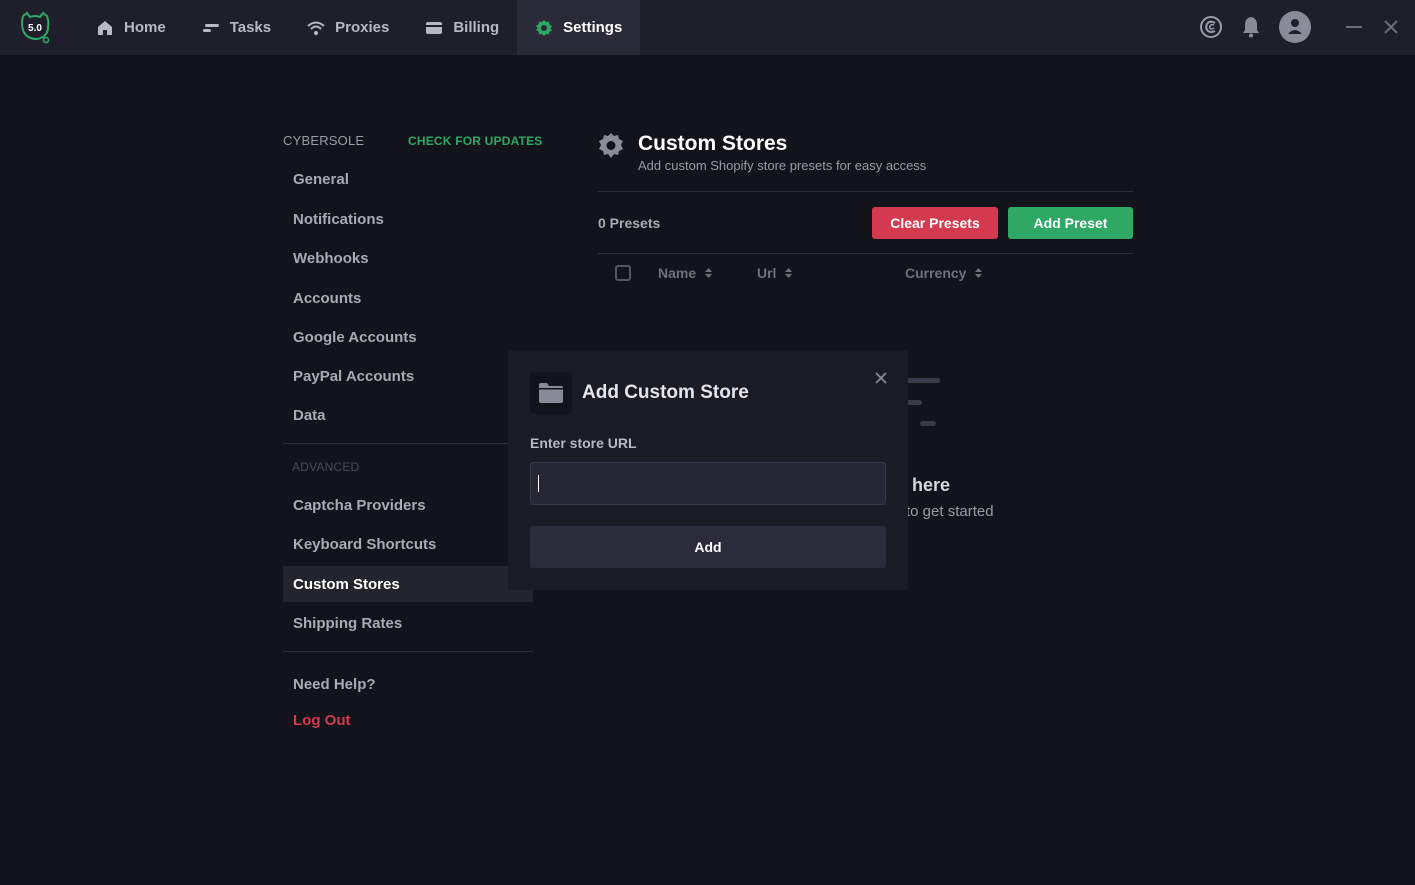 Image resolution: width=1415 pixels, height=885 pixels. Describe the element at coordinates (250, 27) in the screenshot. I see `nav-tasks-label: Tasks` at that location.